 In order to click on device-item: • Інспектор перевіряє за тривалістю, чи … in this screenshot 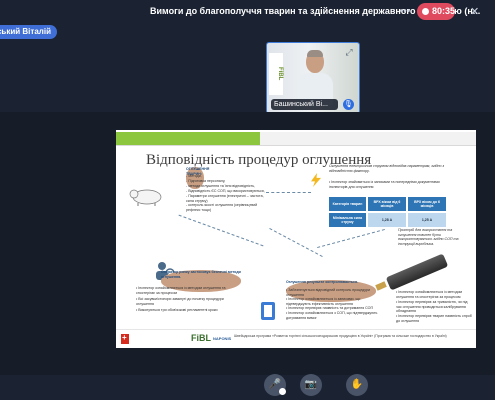, I will do `click(432, 307)`.